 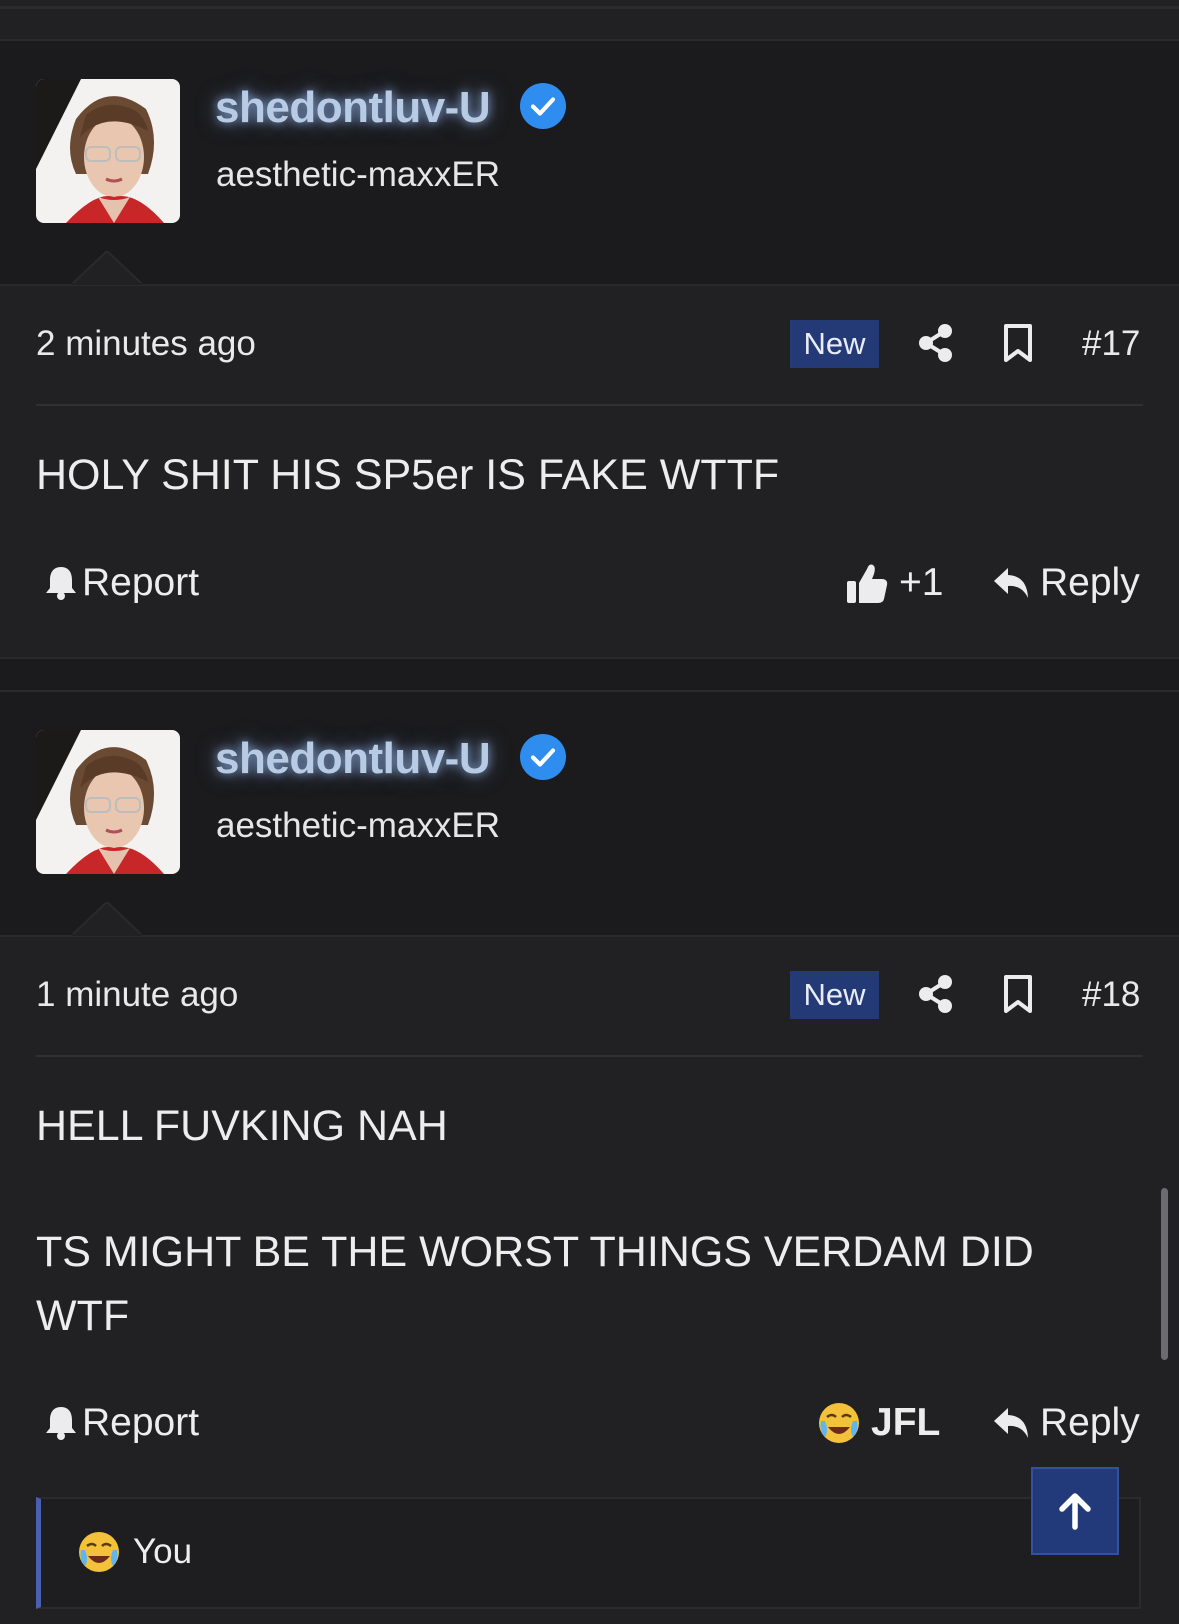 I want to click on post-body-line: TS MIGHT BE THE WORST THINGS VERDAM DID, so click(x=535, y=1252).